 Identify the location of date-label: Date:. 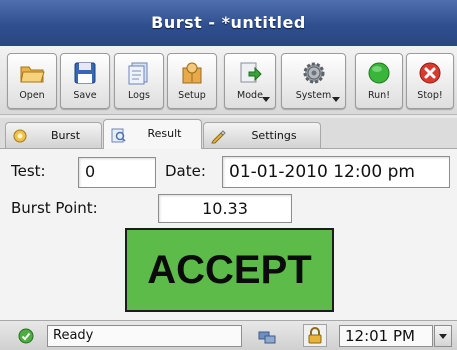
(185, 171).